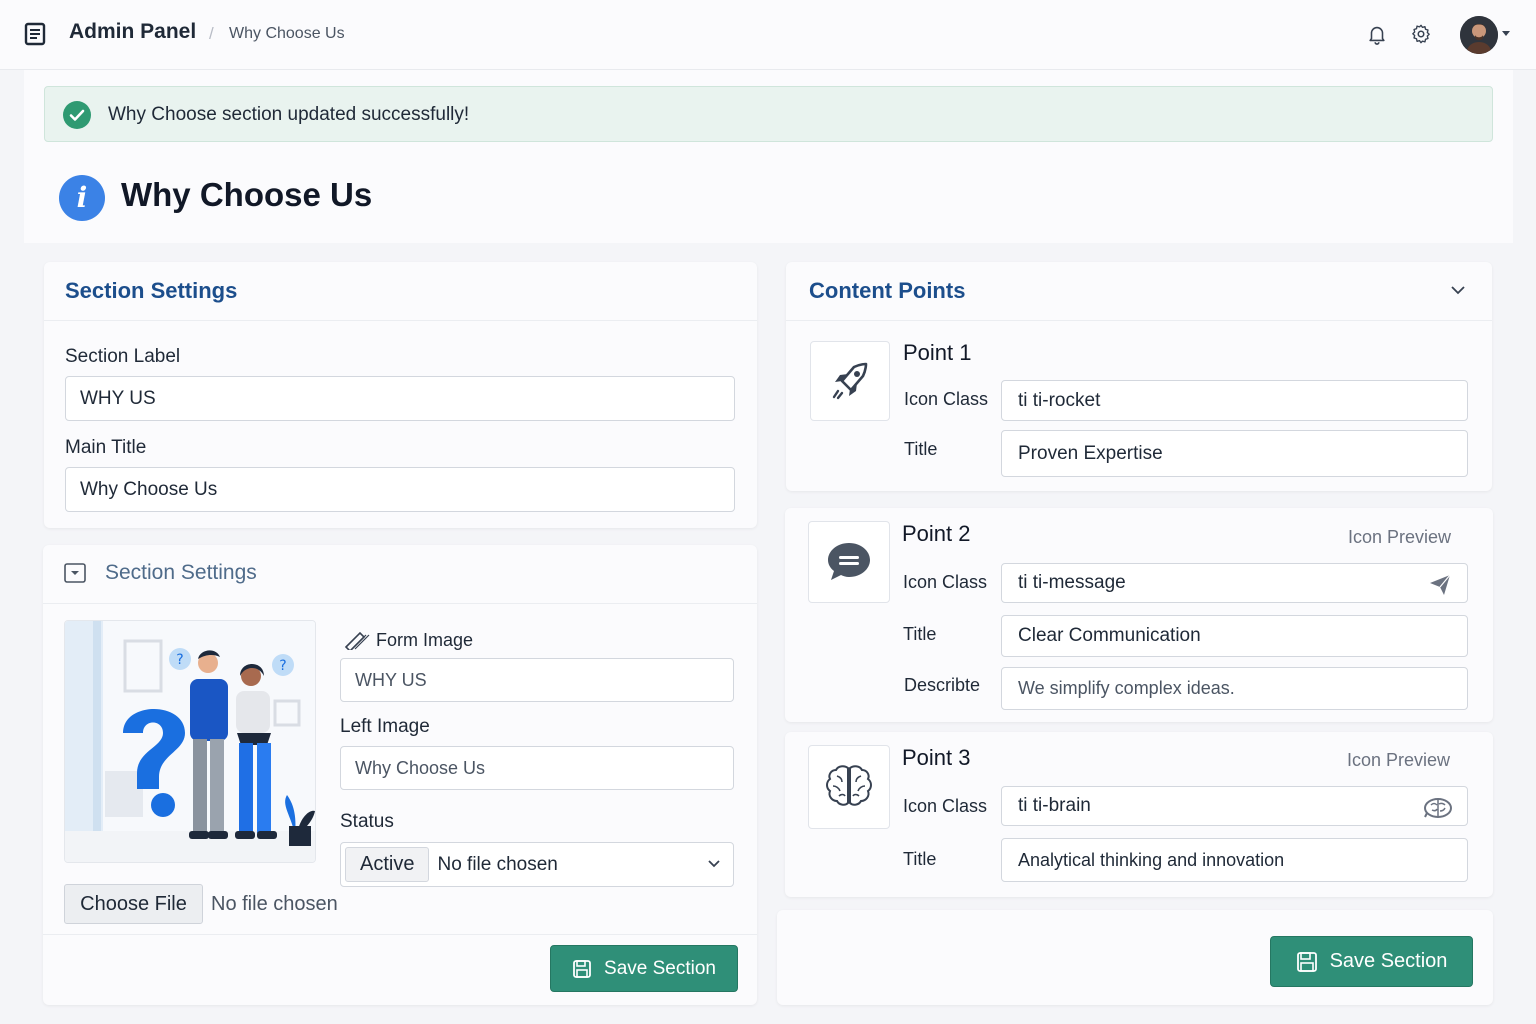  What do you see at coordinates (537, 680) in the screenshot?
I see `form-image-input: WHY US` at bounding box center [537, 680].